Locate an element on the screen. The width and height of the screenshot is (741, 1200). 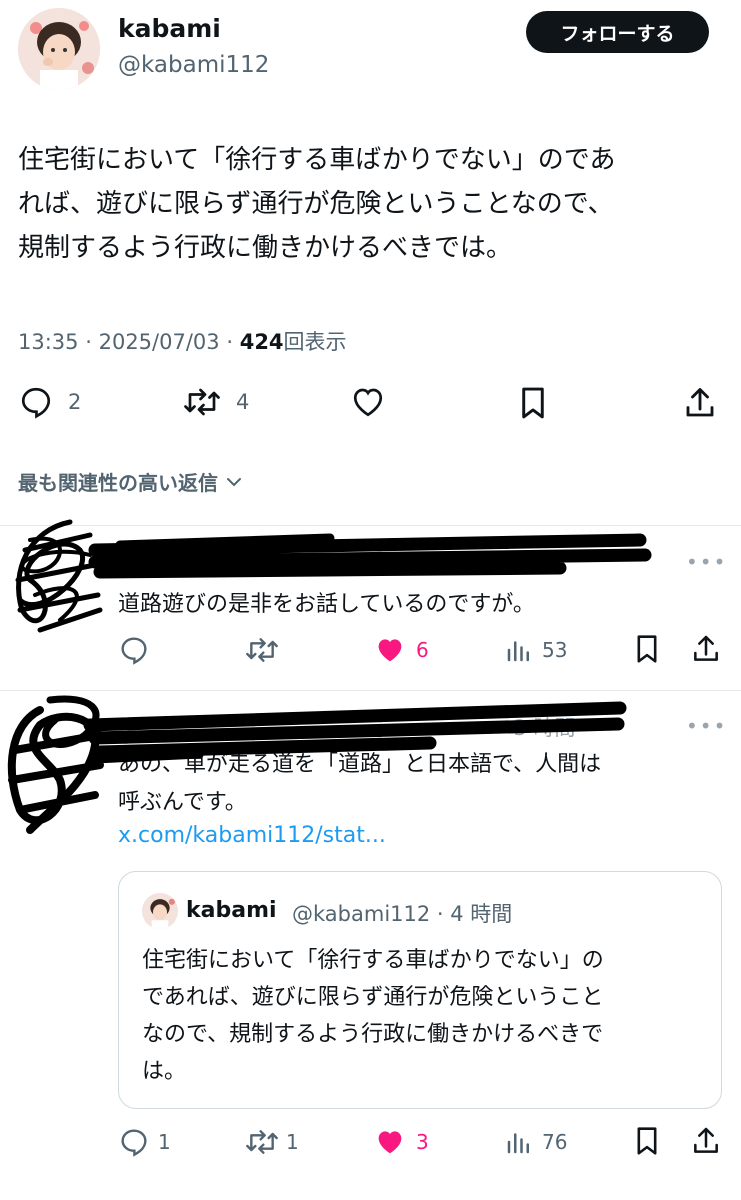
reply-count: 2 is located at coordinates (75, 402).